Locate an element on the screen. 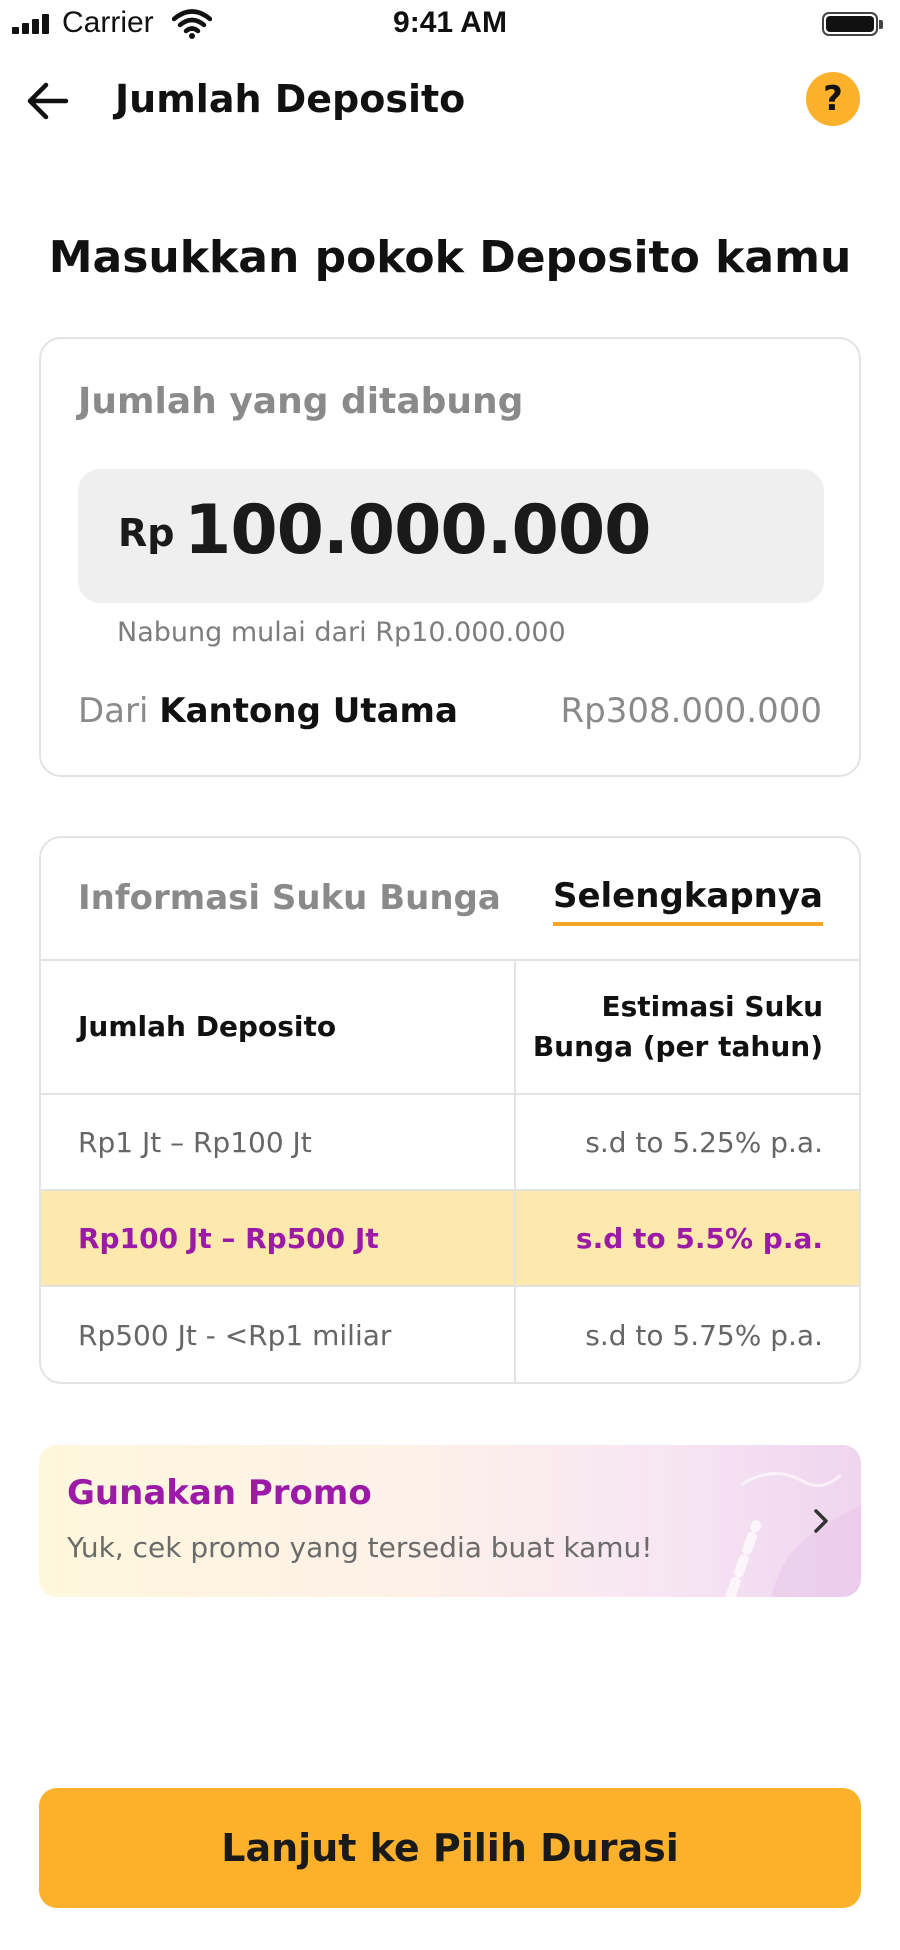 Image resolution: width=900 pixels, height=1950 pixels. rate-value: s.d to 5.5% p.a. is located at coordinates (699, 1238).